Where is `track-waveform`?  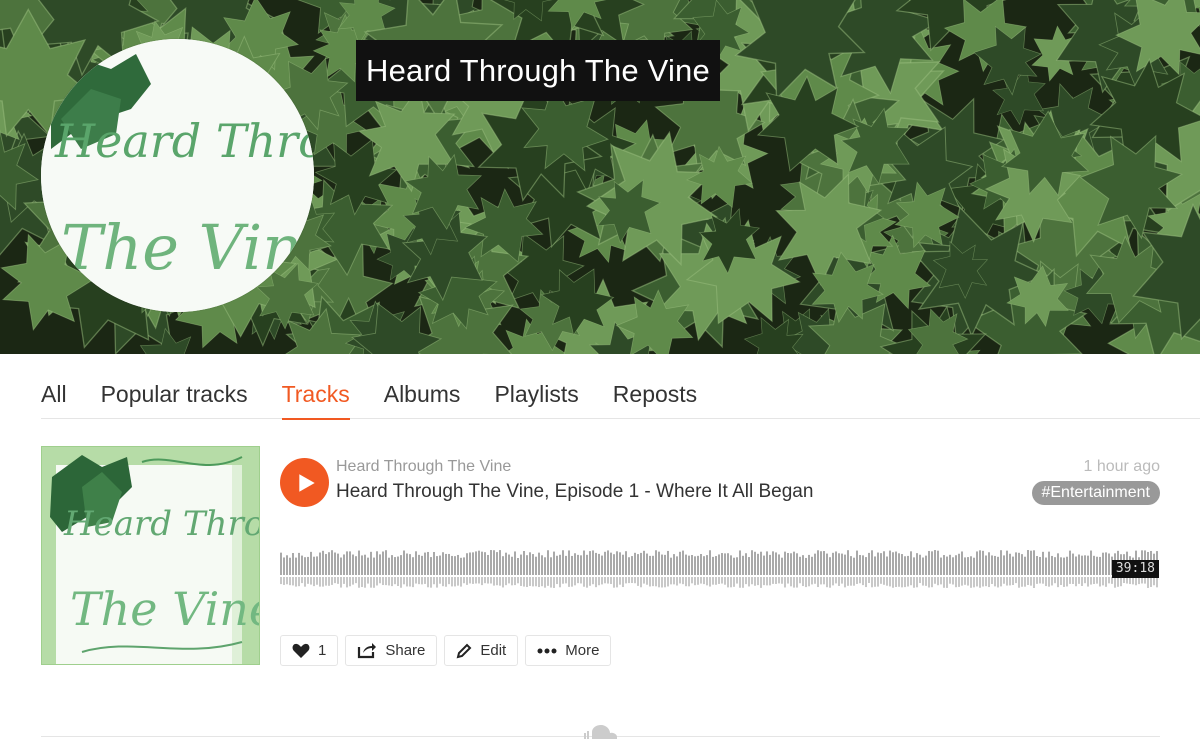
track-waveform is located at coordinates (720, 571).